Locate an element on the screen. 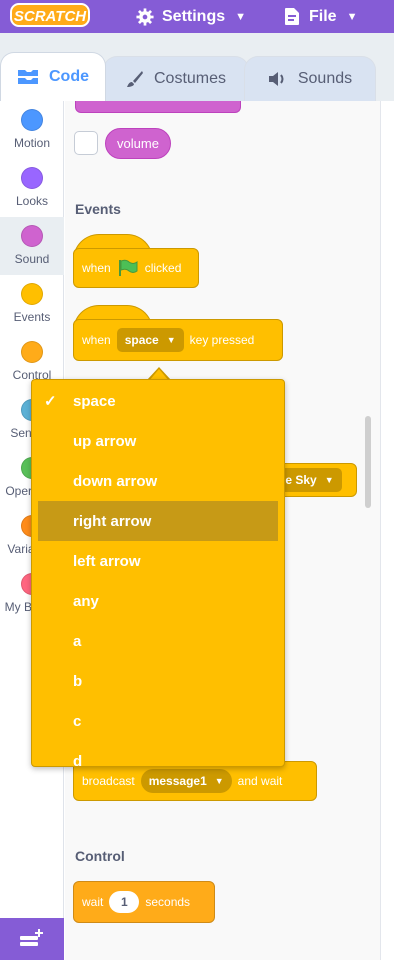  category-motion: Motion is located at coordinates (32, 135).